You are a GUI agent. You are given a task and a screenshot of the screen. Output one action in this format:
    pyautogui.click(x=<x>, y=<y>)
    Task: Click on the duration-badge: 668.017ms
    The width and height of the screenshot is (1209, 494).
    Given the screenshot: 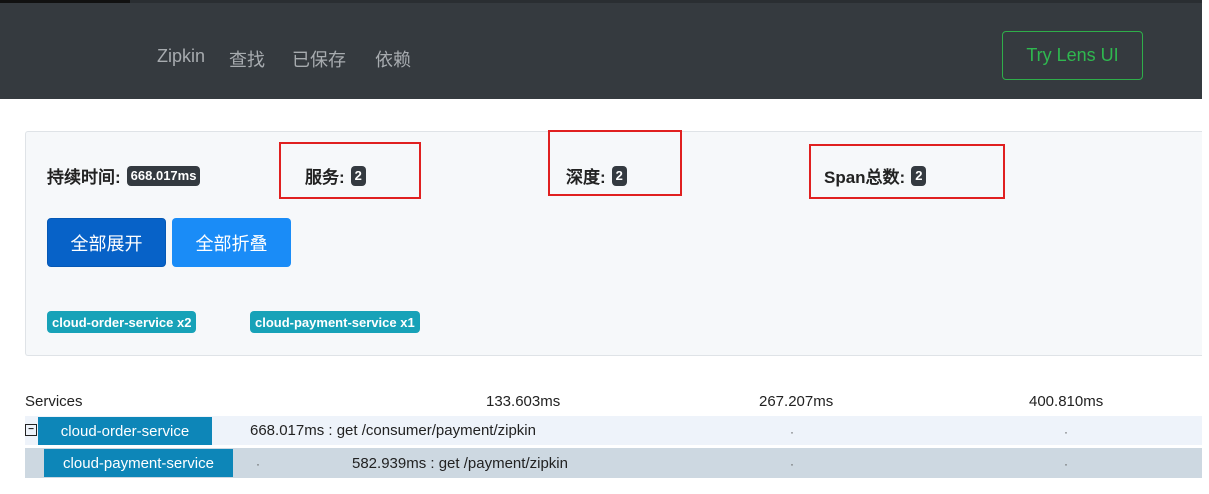 What is the action you would take?
    pyautogui.click(x=163, y=175)
    